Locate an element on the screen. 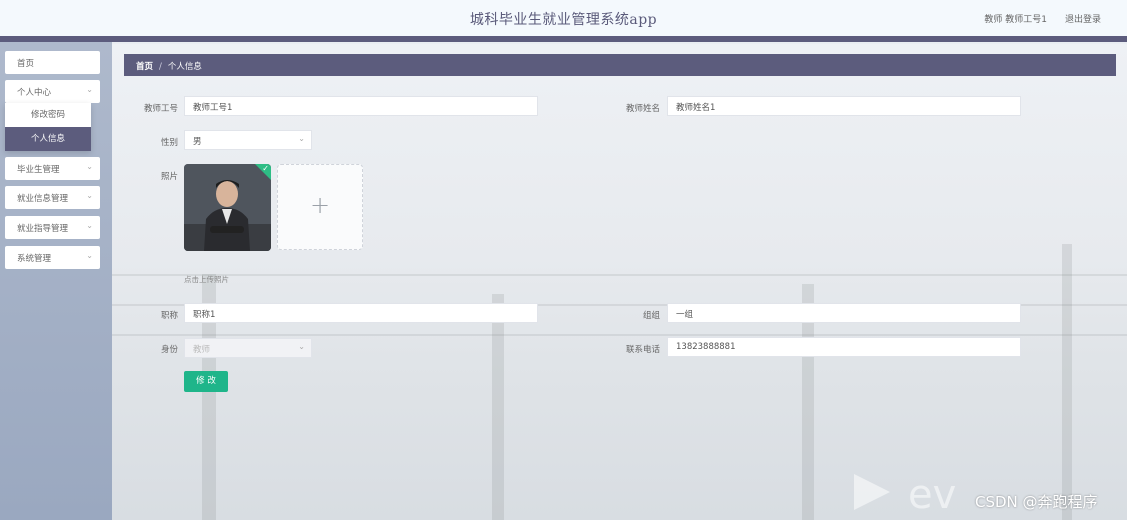 The height and width of the screenshot is (520, 1127). submenu-item-personal-info: 个人信息 is located at coordinates (48, 139).